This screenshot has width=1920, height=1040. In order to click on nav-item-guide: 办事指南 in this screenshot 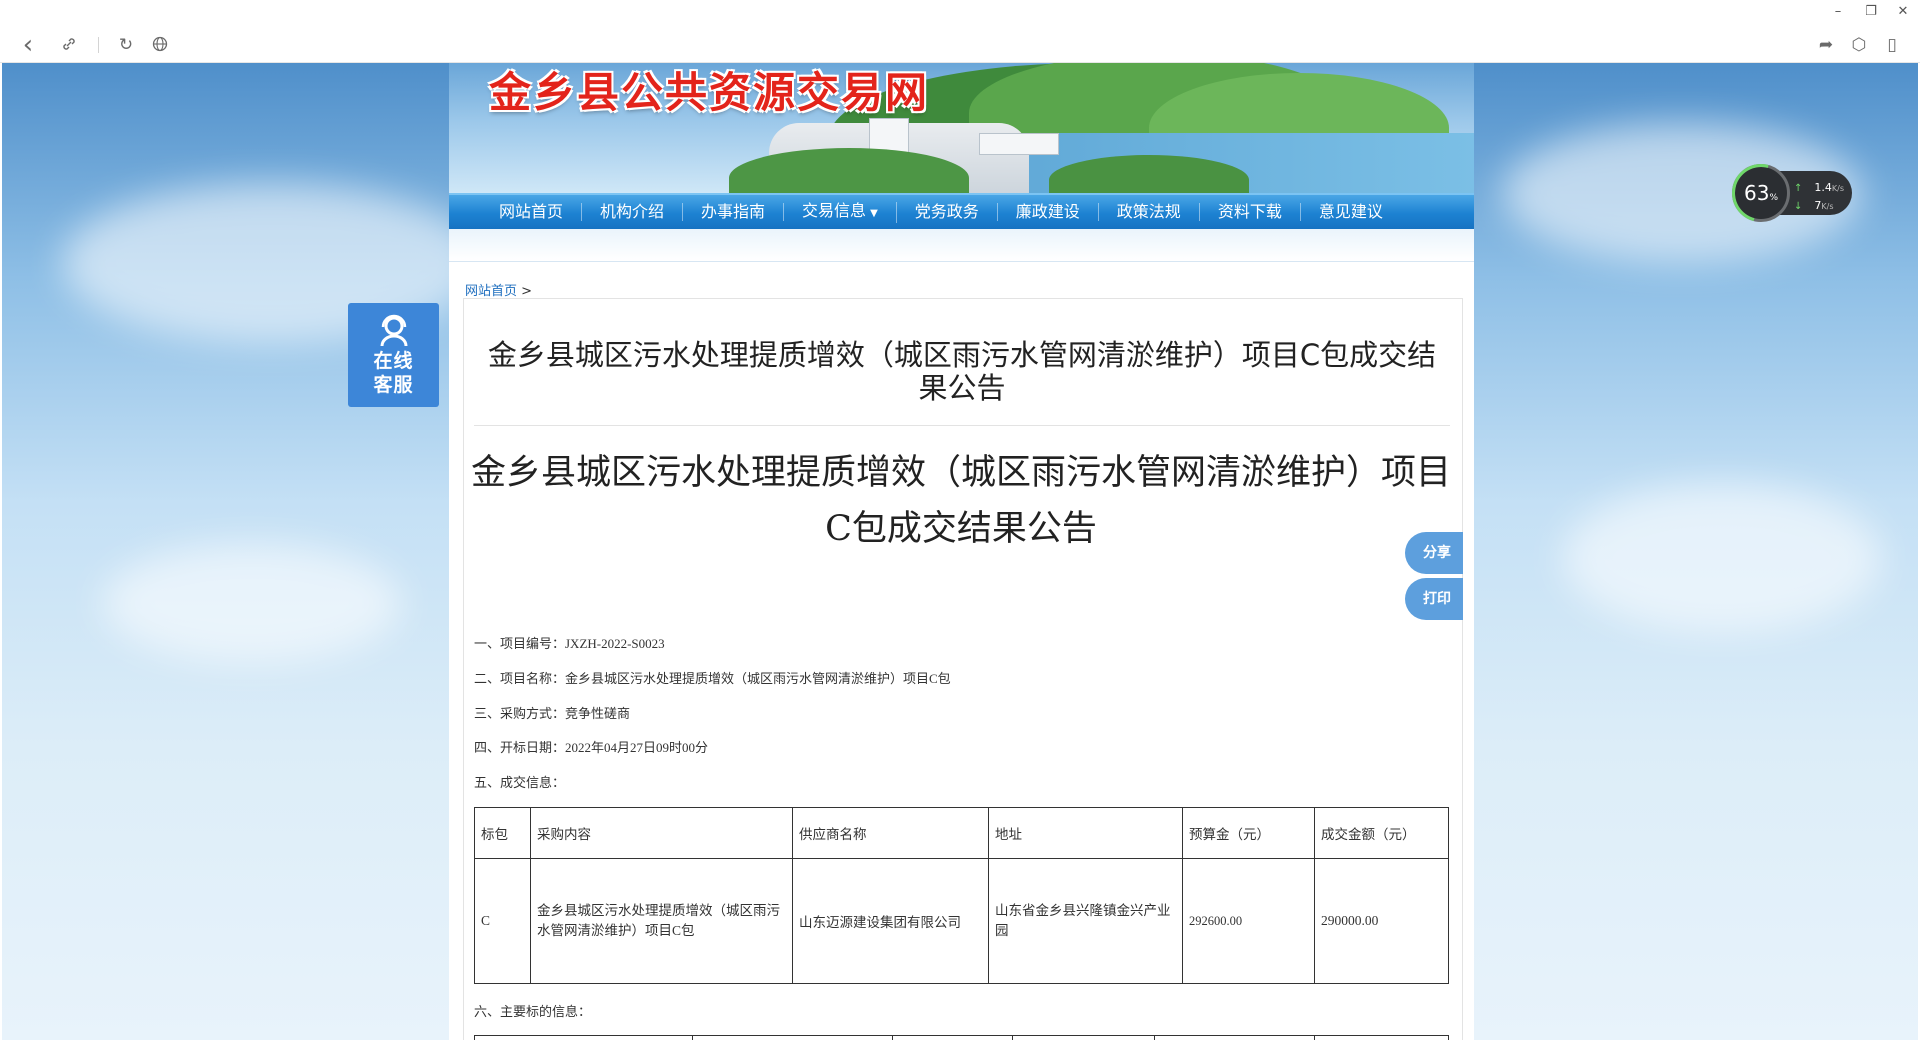, I will do `click(734, 211)`.